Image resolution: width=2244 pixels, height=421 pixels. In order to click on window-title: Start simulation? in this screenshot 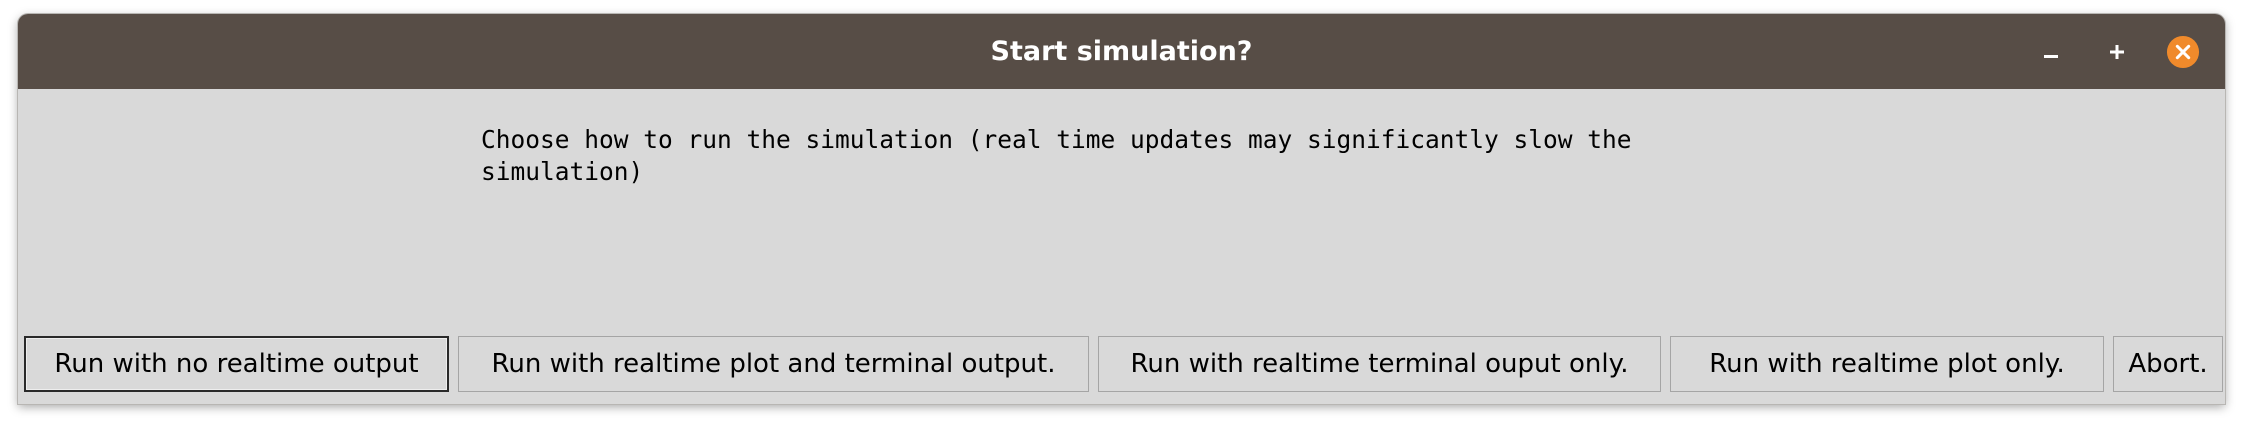, I will do `click(1121, 51)`.